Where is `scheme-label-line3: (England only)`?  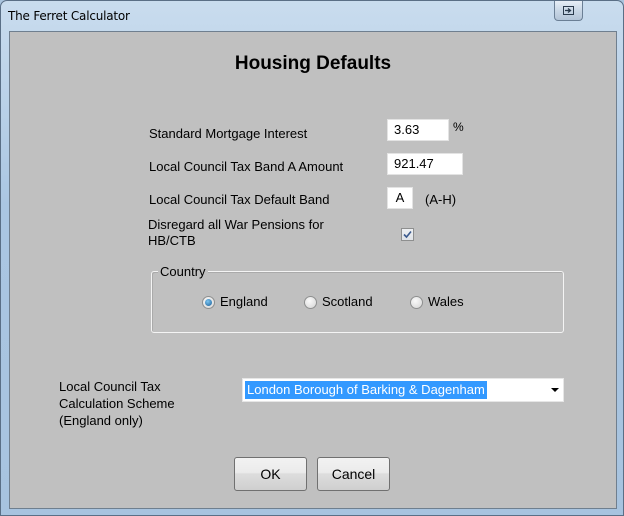 scheme-label-line3: (England only) is located at coordinates (101, 420).